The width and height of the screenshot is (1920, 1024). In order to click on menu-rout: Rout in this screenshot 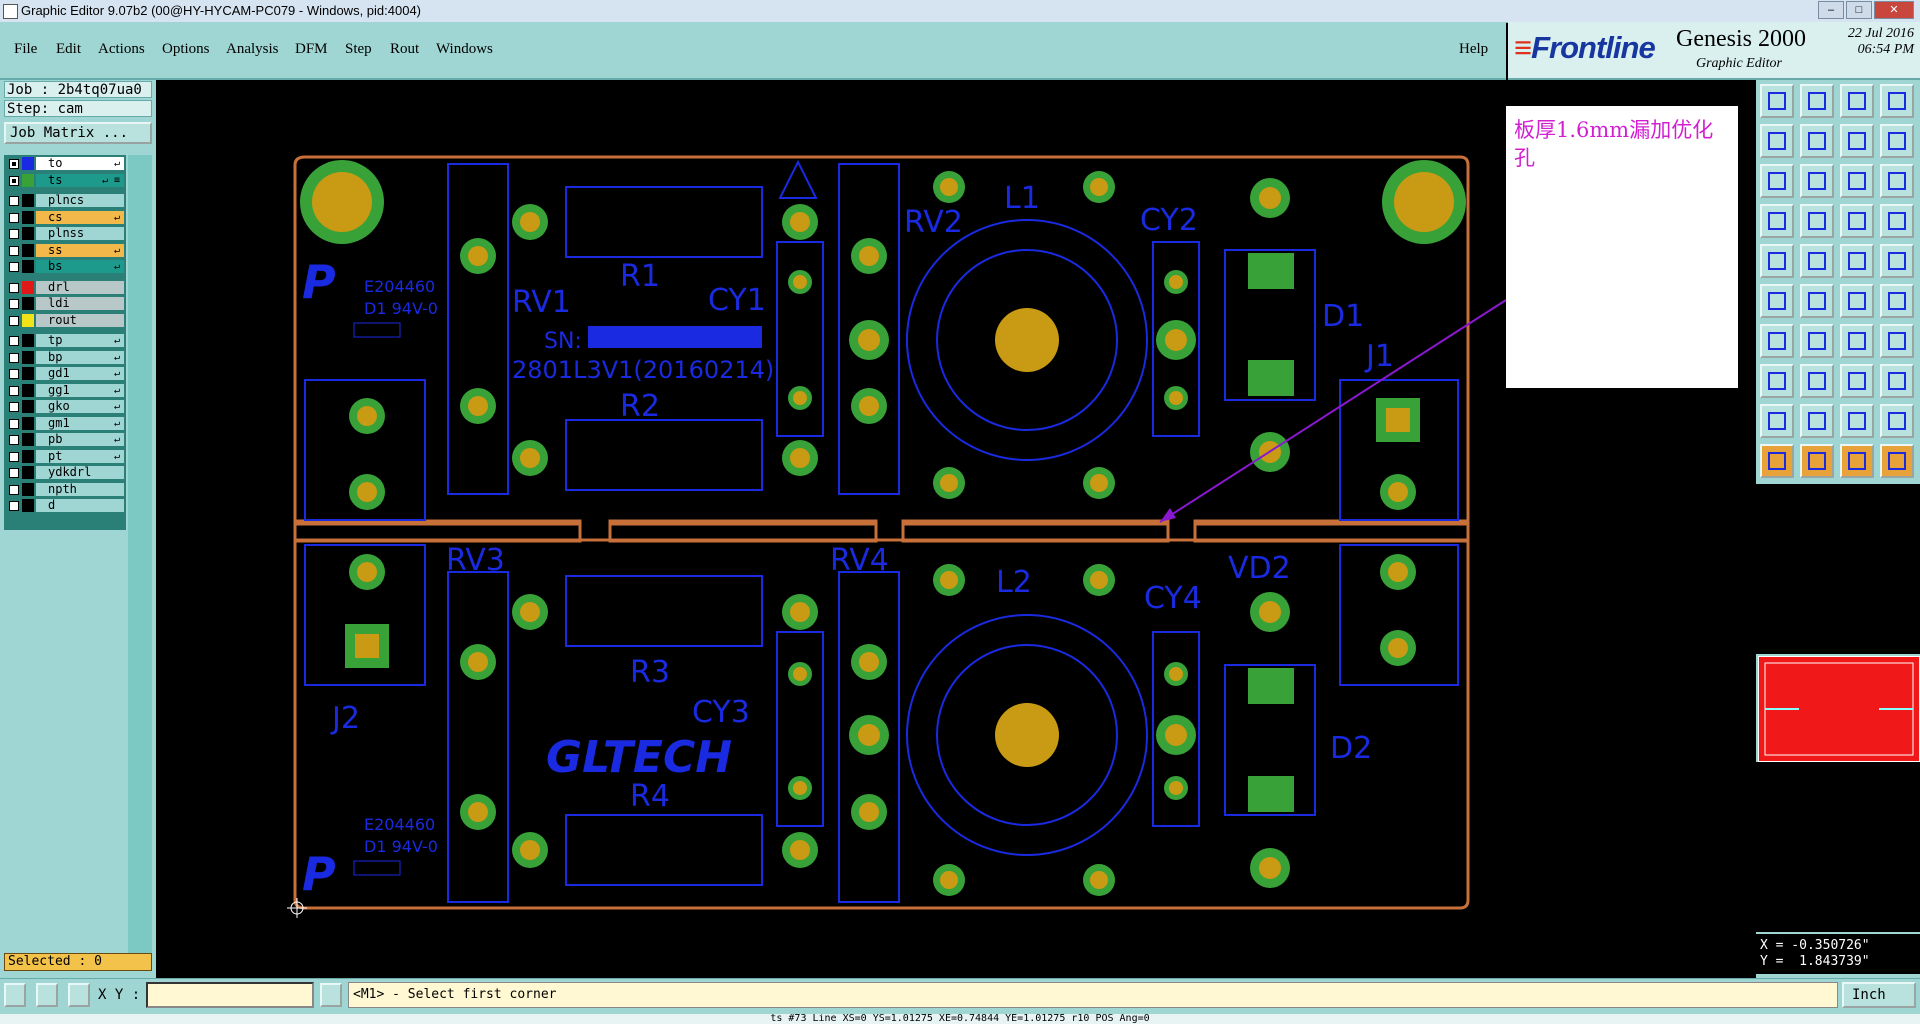, I will do `click(404, 49)`.